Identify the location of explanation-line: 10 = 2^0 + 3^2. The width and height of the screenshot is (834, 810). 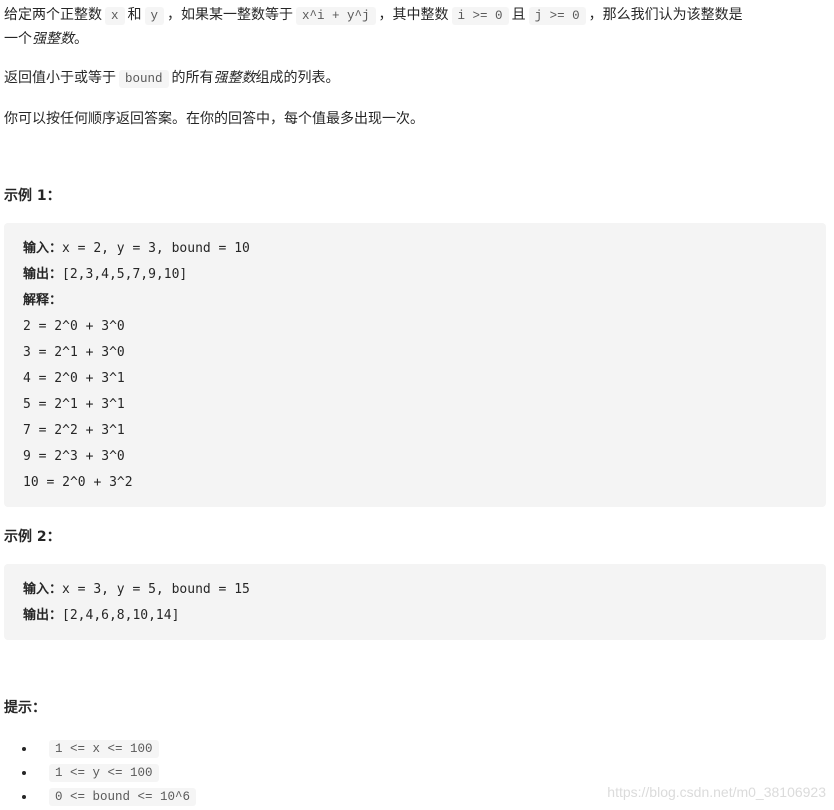
(78, 482).